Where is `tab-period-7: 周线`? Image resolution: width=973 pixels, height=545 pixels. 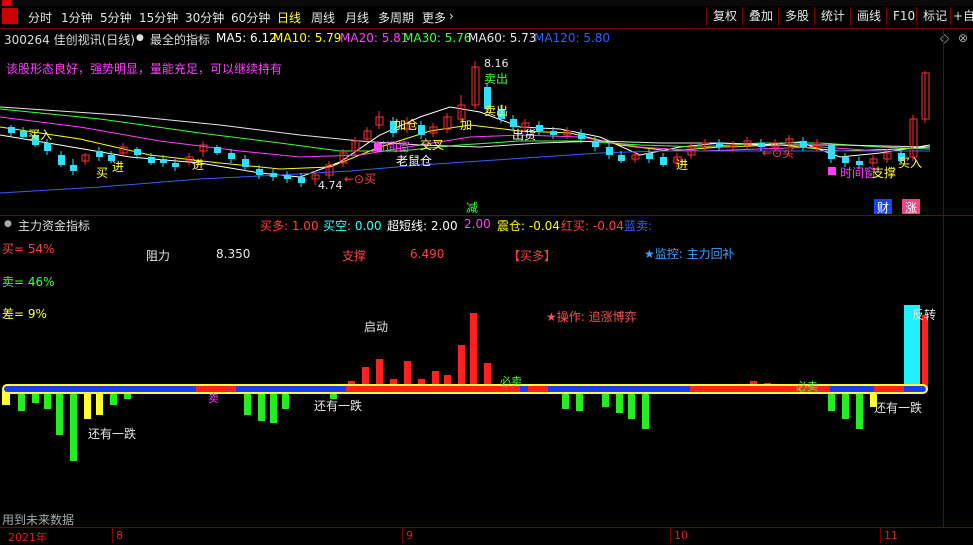 tab-period-7: 周线 is located at coordinates (323, 17).